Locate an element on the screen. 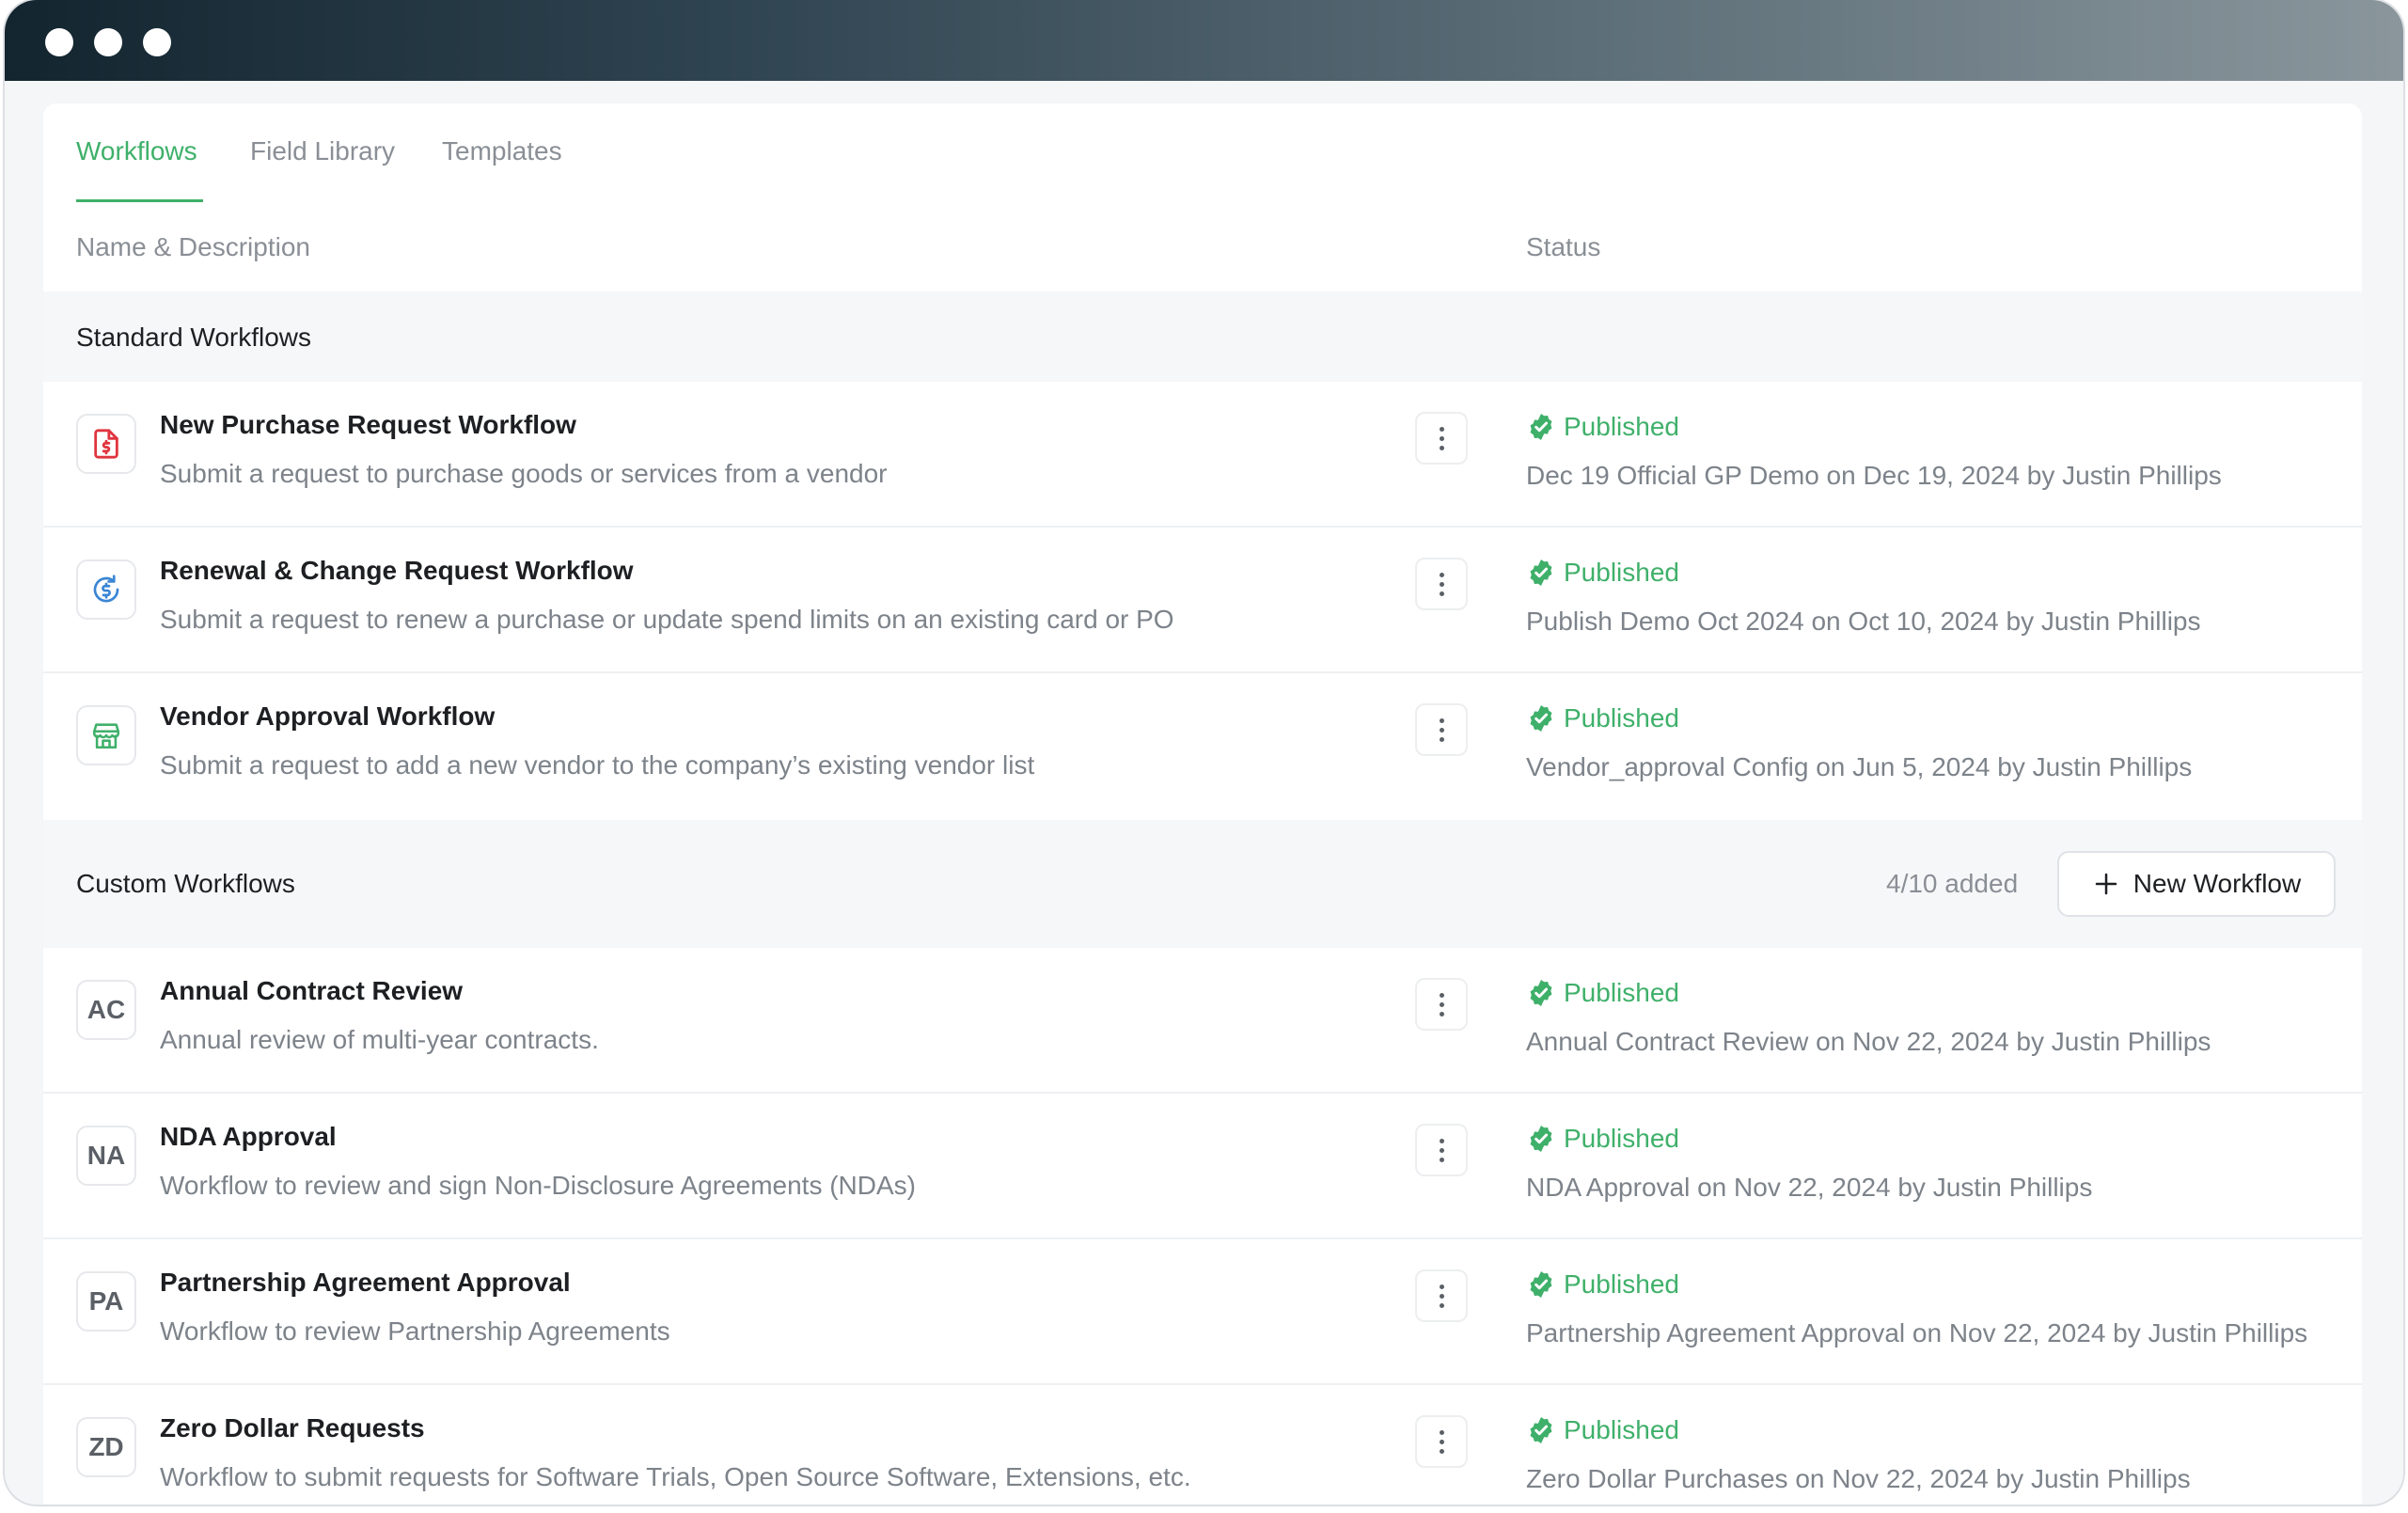 Image resolution: width=2408 pixels, height=1513 pixels. new-workflow-button: New Workflow is located at coordinates (2196, 884).